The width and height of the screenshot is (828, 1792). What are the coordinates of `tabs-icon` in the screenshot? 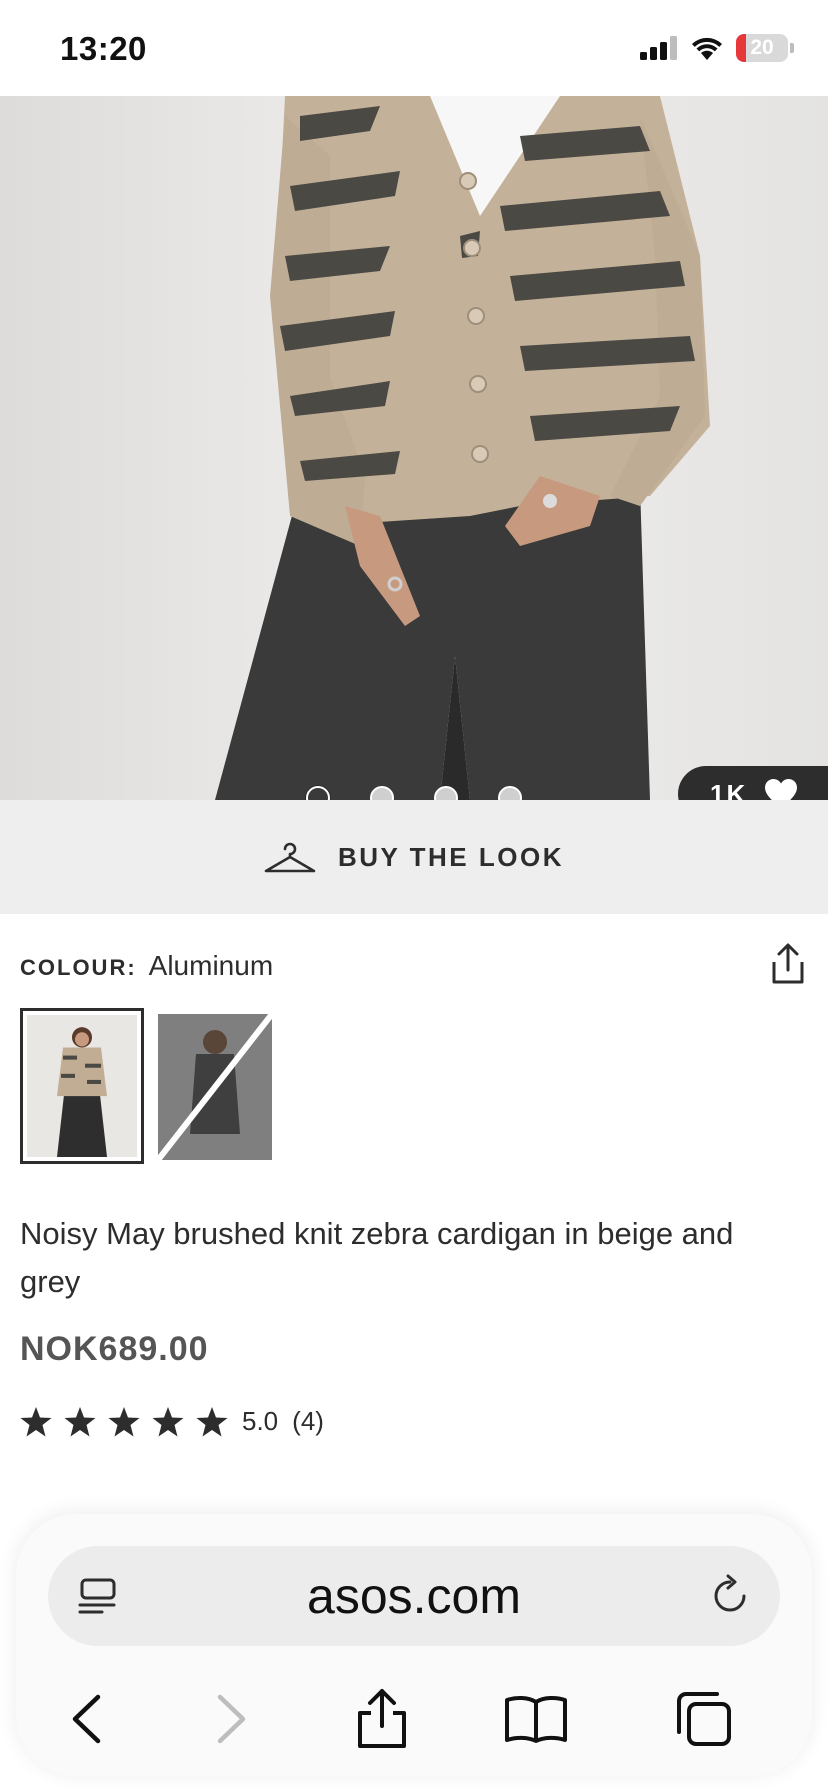 It's located at (704, 1719).